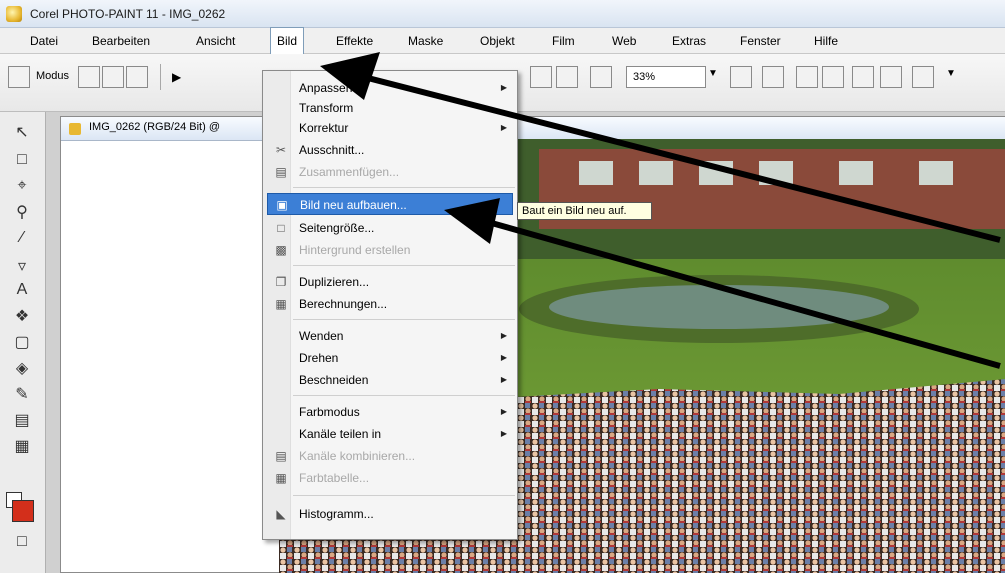  I want to click on shape-tool-icon: ▢, so click(22, 342).